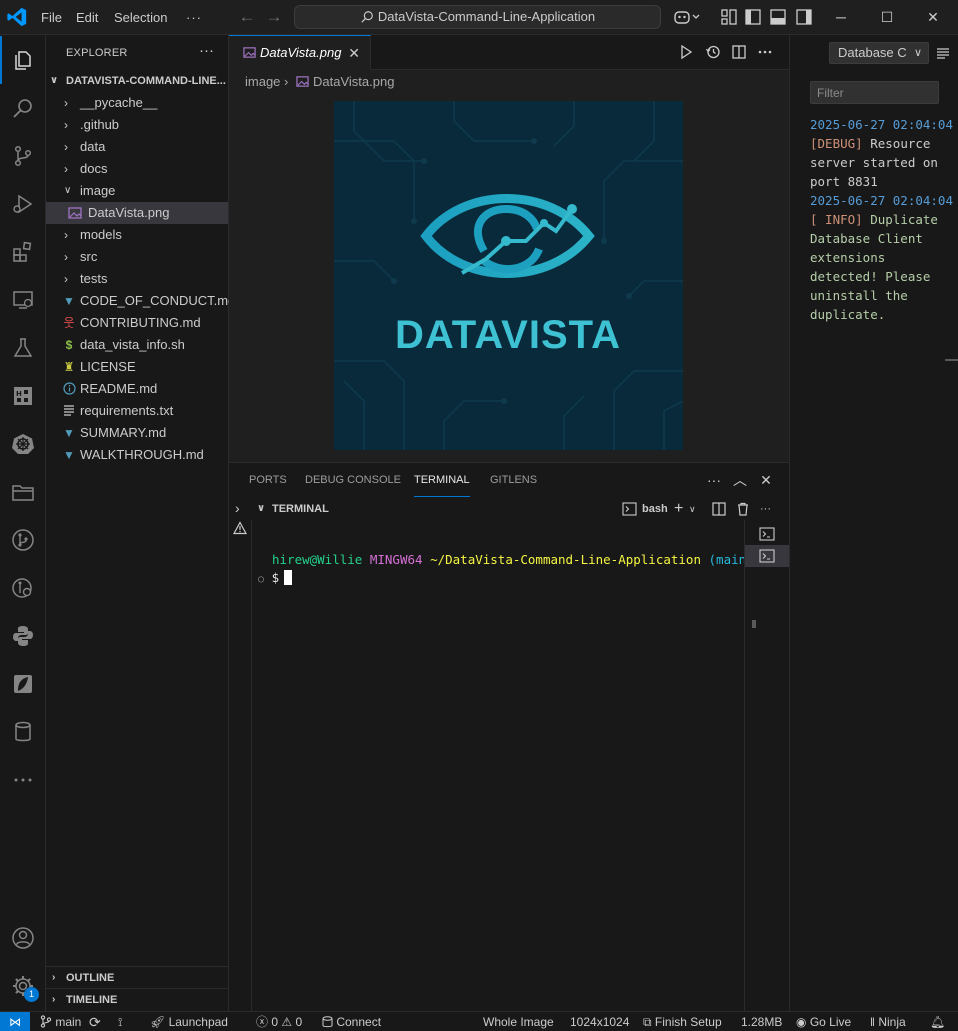 The height and width of the screenshot is (1031, 958). What do you see at coordinates (739, 52) in the screenshot?
I see `split-editor-icon` at bounding box center [739, 52].